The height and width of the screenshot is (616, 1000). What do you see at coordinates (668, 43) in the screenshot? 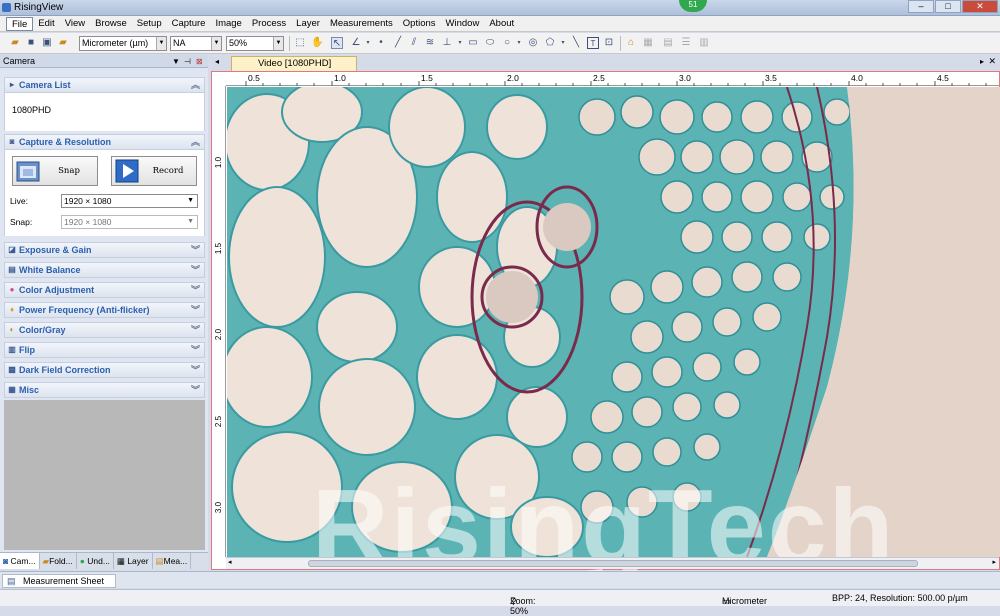
I see `export-icon: ▤` at bounding box center [668, 43].